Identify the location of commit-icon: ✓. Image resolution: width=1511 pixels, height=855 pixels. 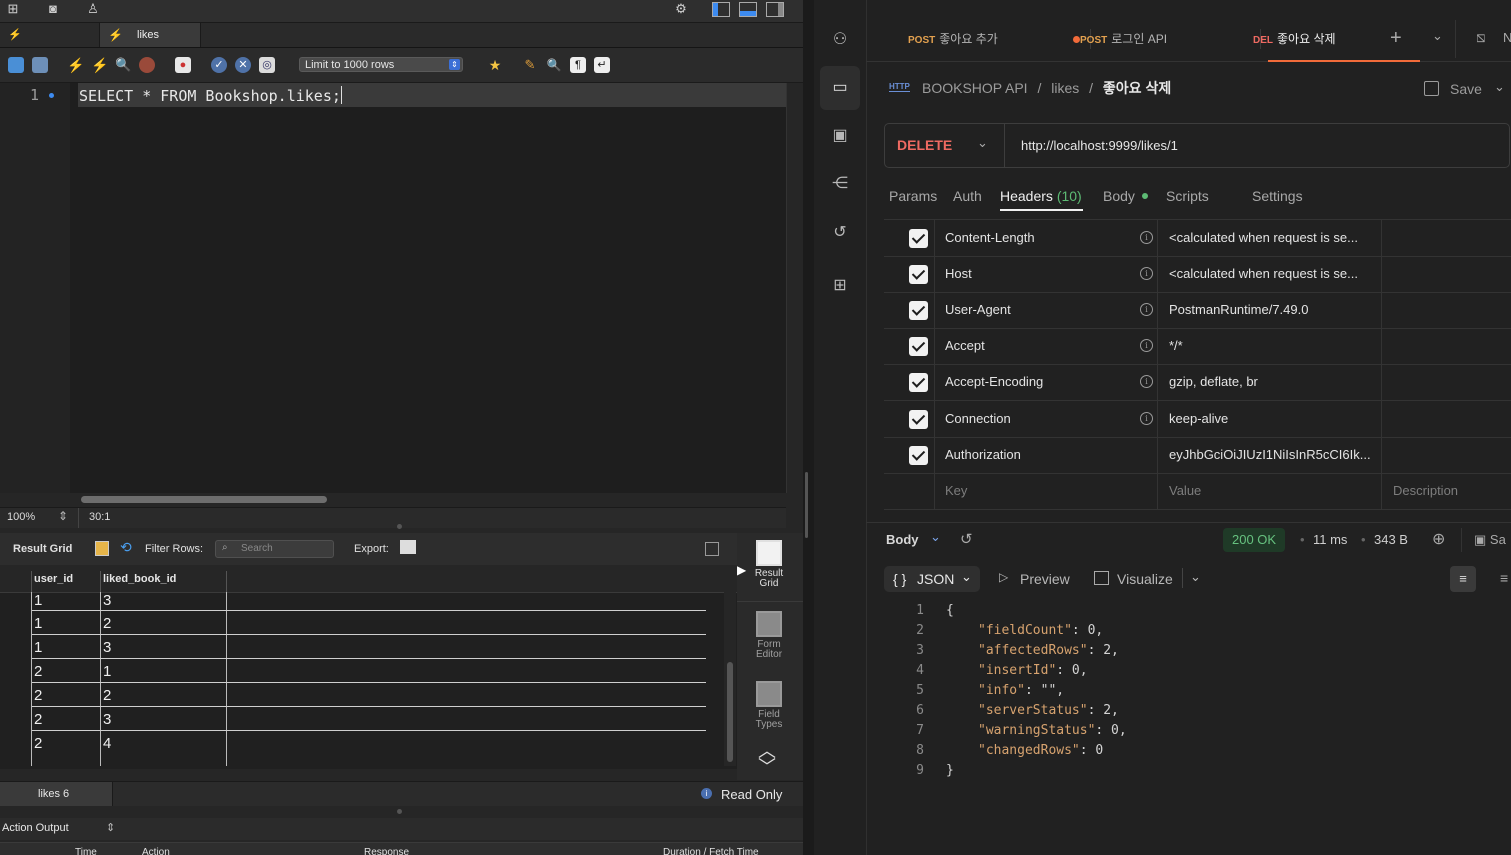
(219, 65).